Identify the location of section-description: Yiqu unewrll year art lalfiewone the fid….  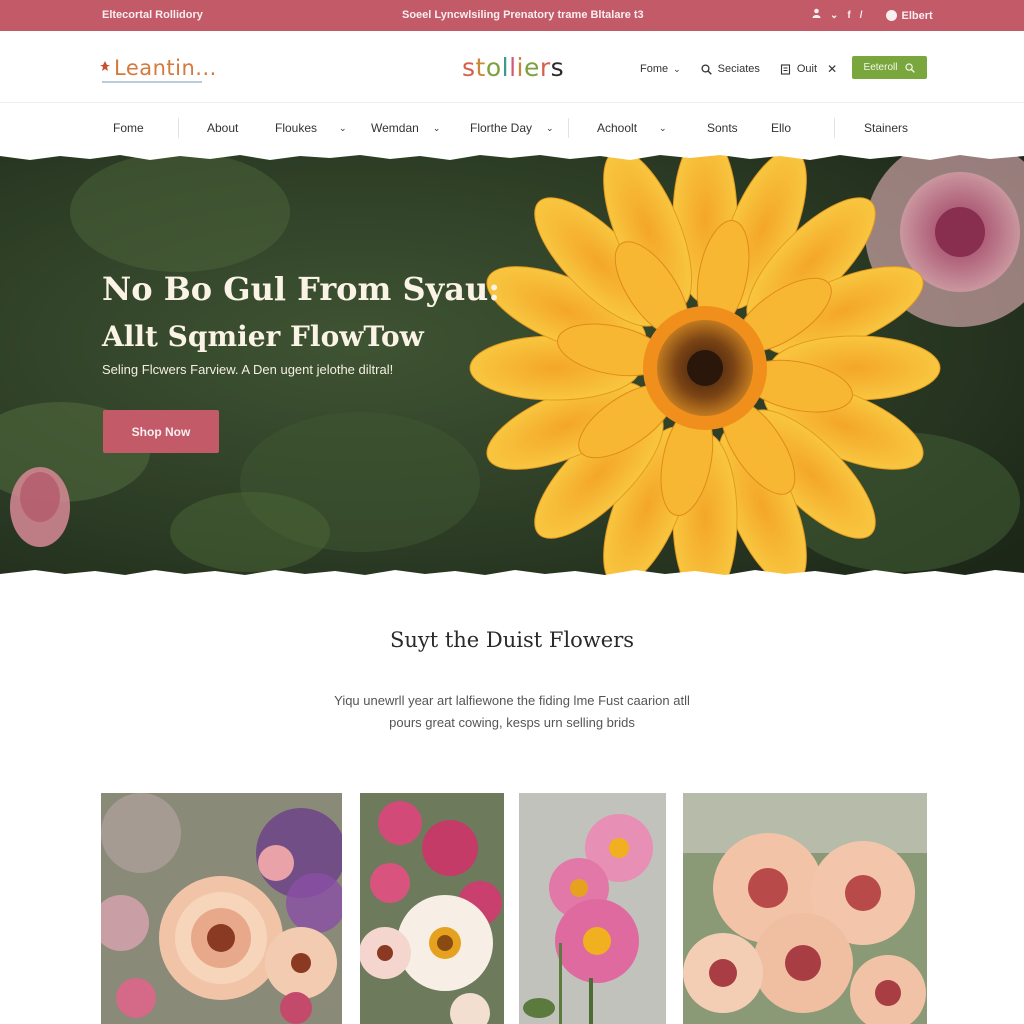
(512, 712).